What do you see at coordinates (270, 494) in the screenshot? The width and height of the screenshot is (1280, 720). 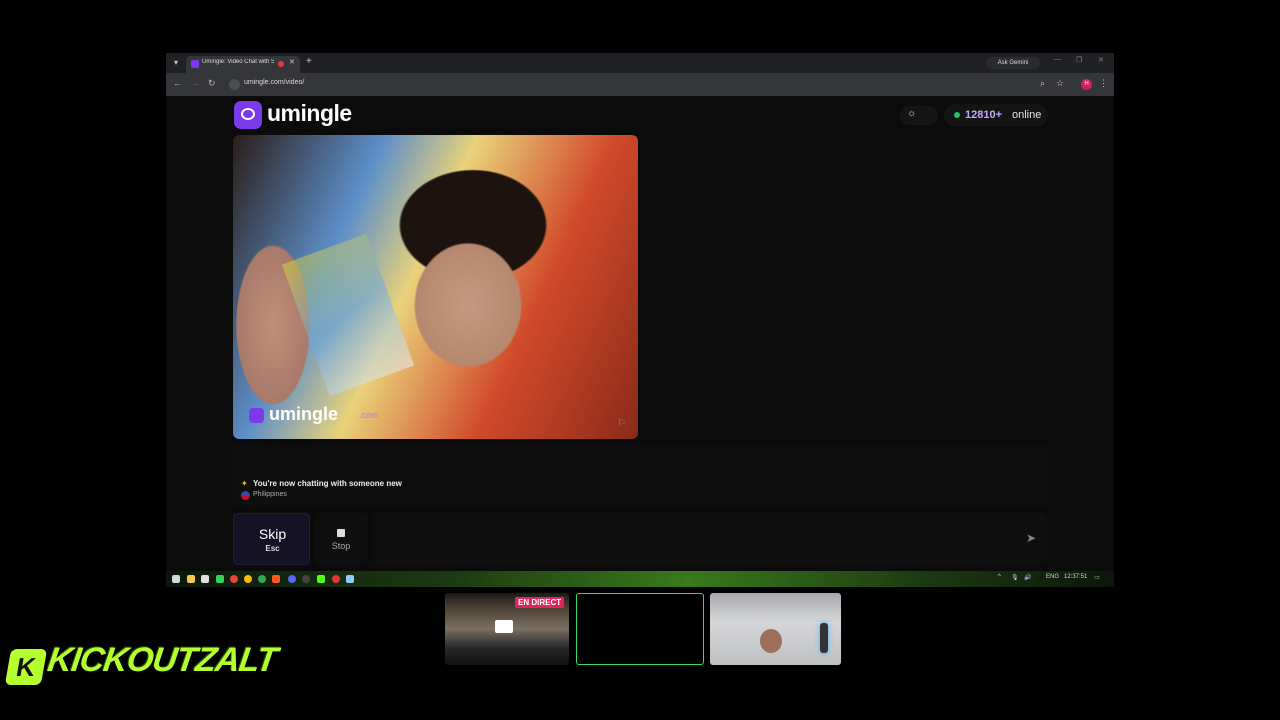 I see `country-label: Philippines` at bounding box center [270, 494].